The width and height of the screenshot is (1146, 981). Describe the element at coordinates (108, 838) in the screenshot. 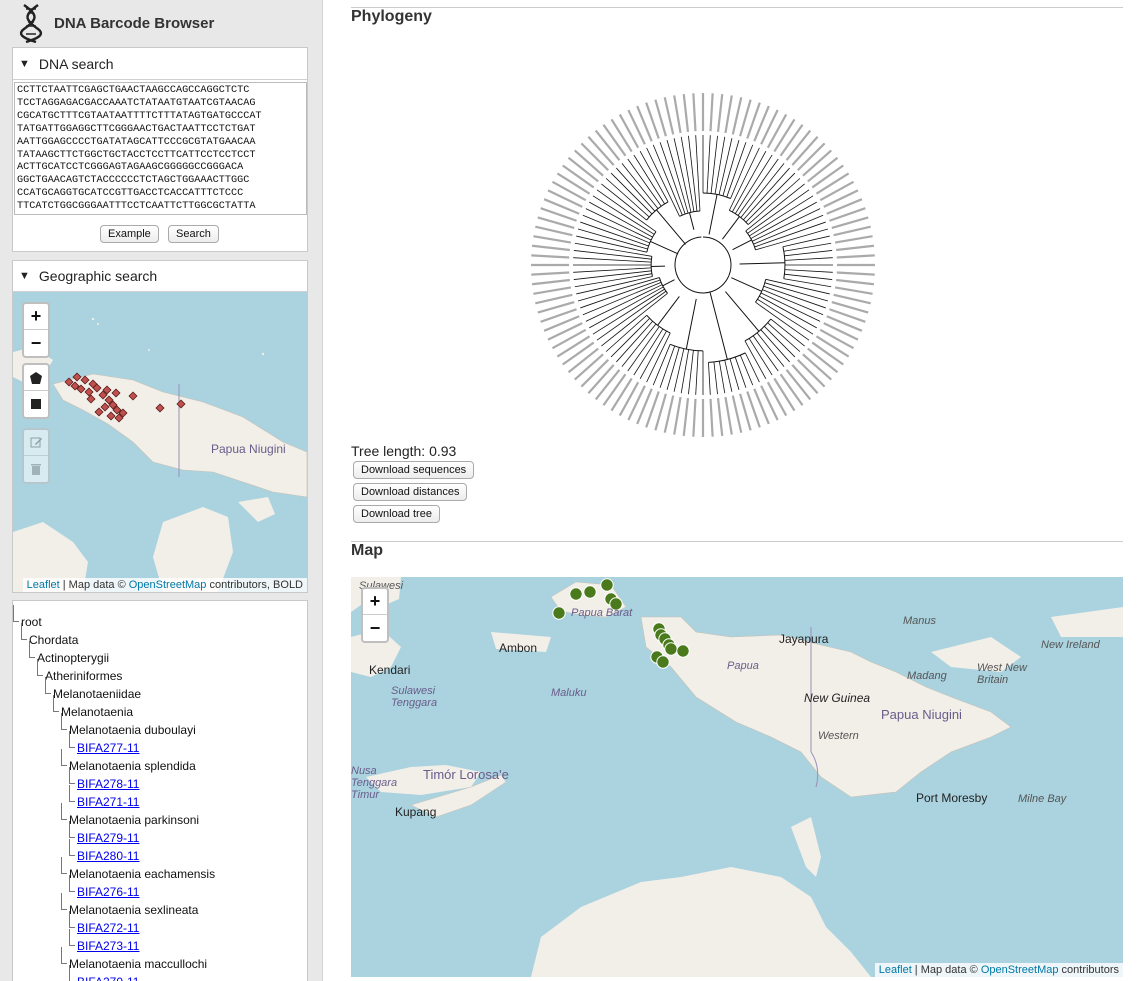

I see `record-link: BIFA279-11` at that location.